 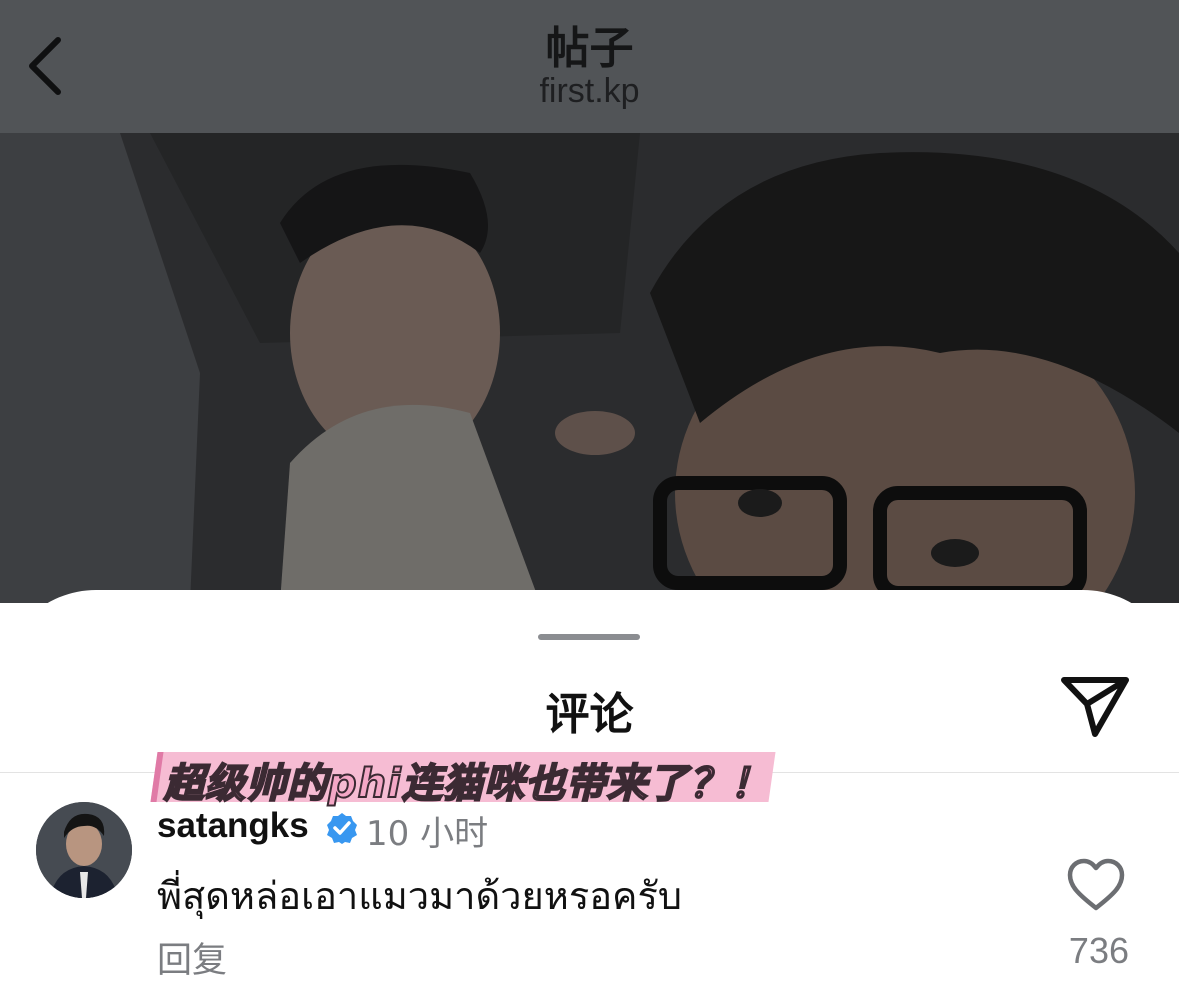 What do you see at coordinates (192, 957) in the screenshot?
I see `reply-button: 回复` at bounding box center [192, 957].